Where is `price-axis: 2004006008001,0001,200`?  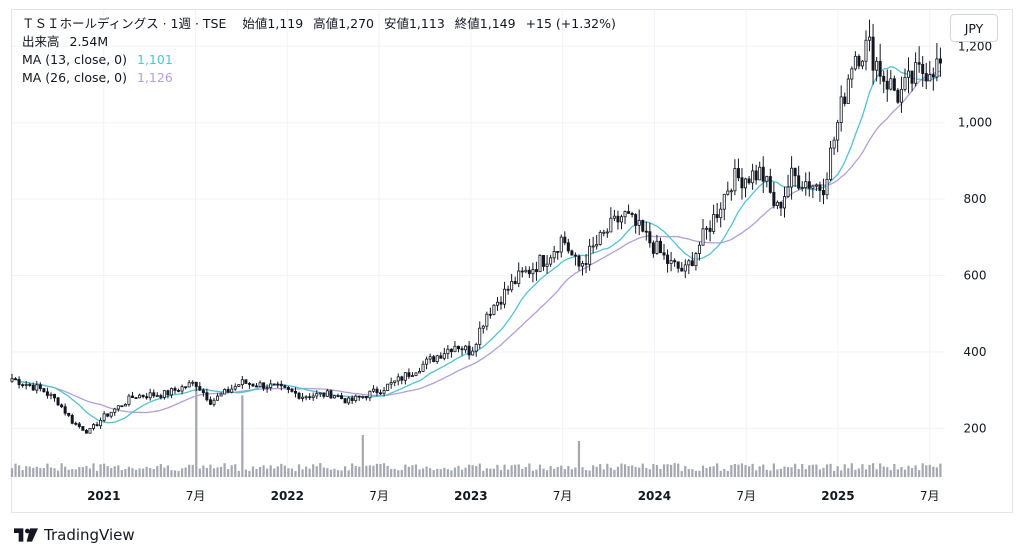 price-axis: 2004006008001,0001,200 is located at coordinates (975, 237).